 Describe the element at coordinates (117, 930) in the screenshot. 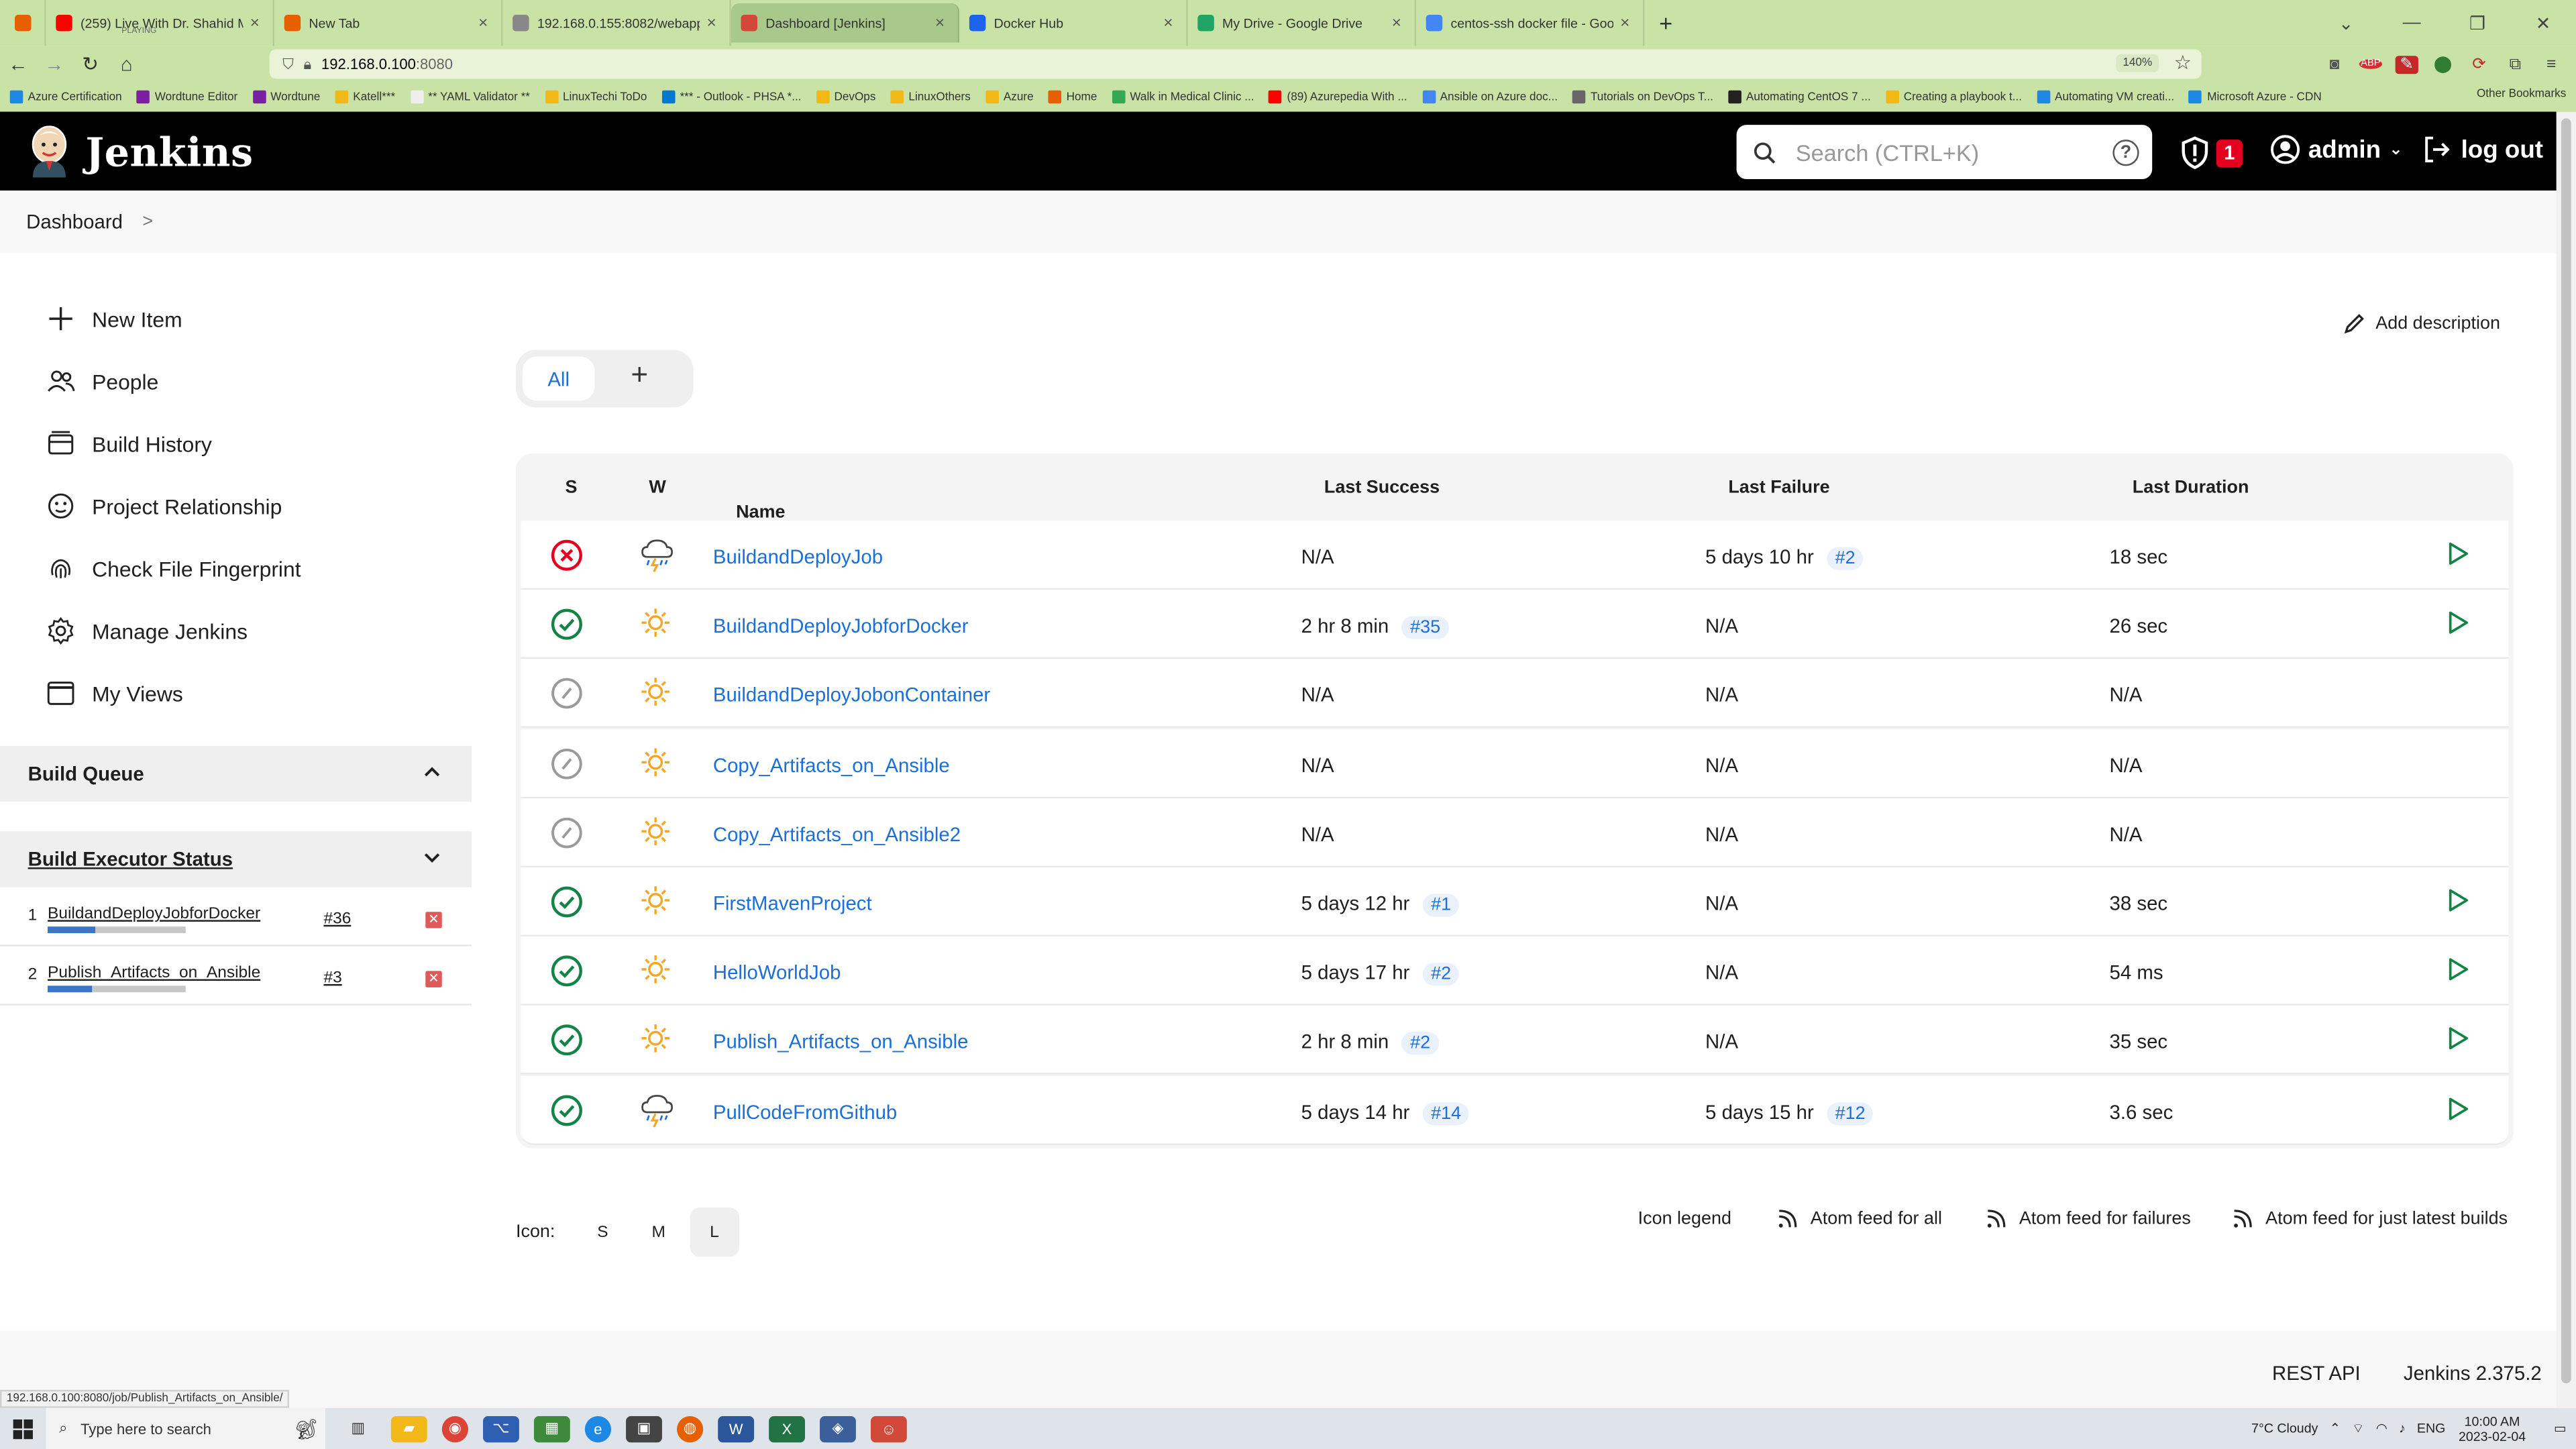

I see `executor-progress-bar` at that location.